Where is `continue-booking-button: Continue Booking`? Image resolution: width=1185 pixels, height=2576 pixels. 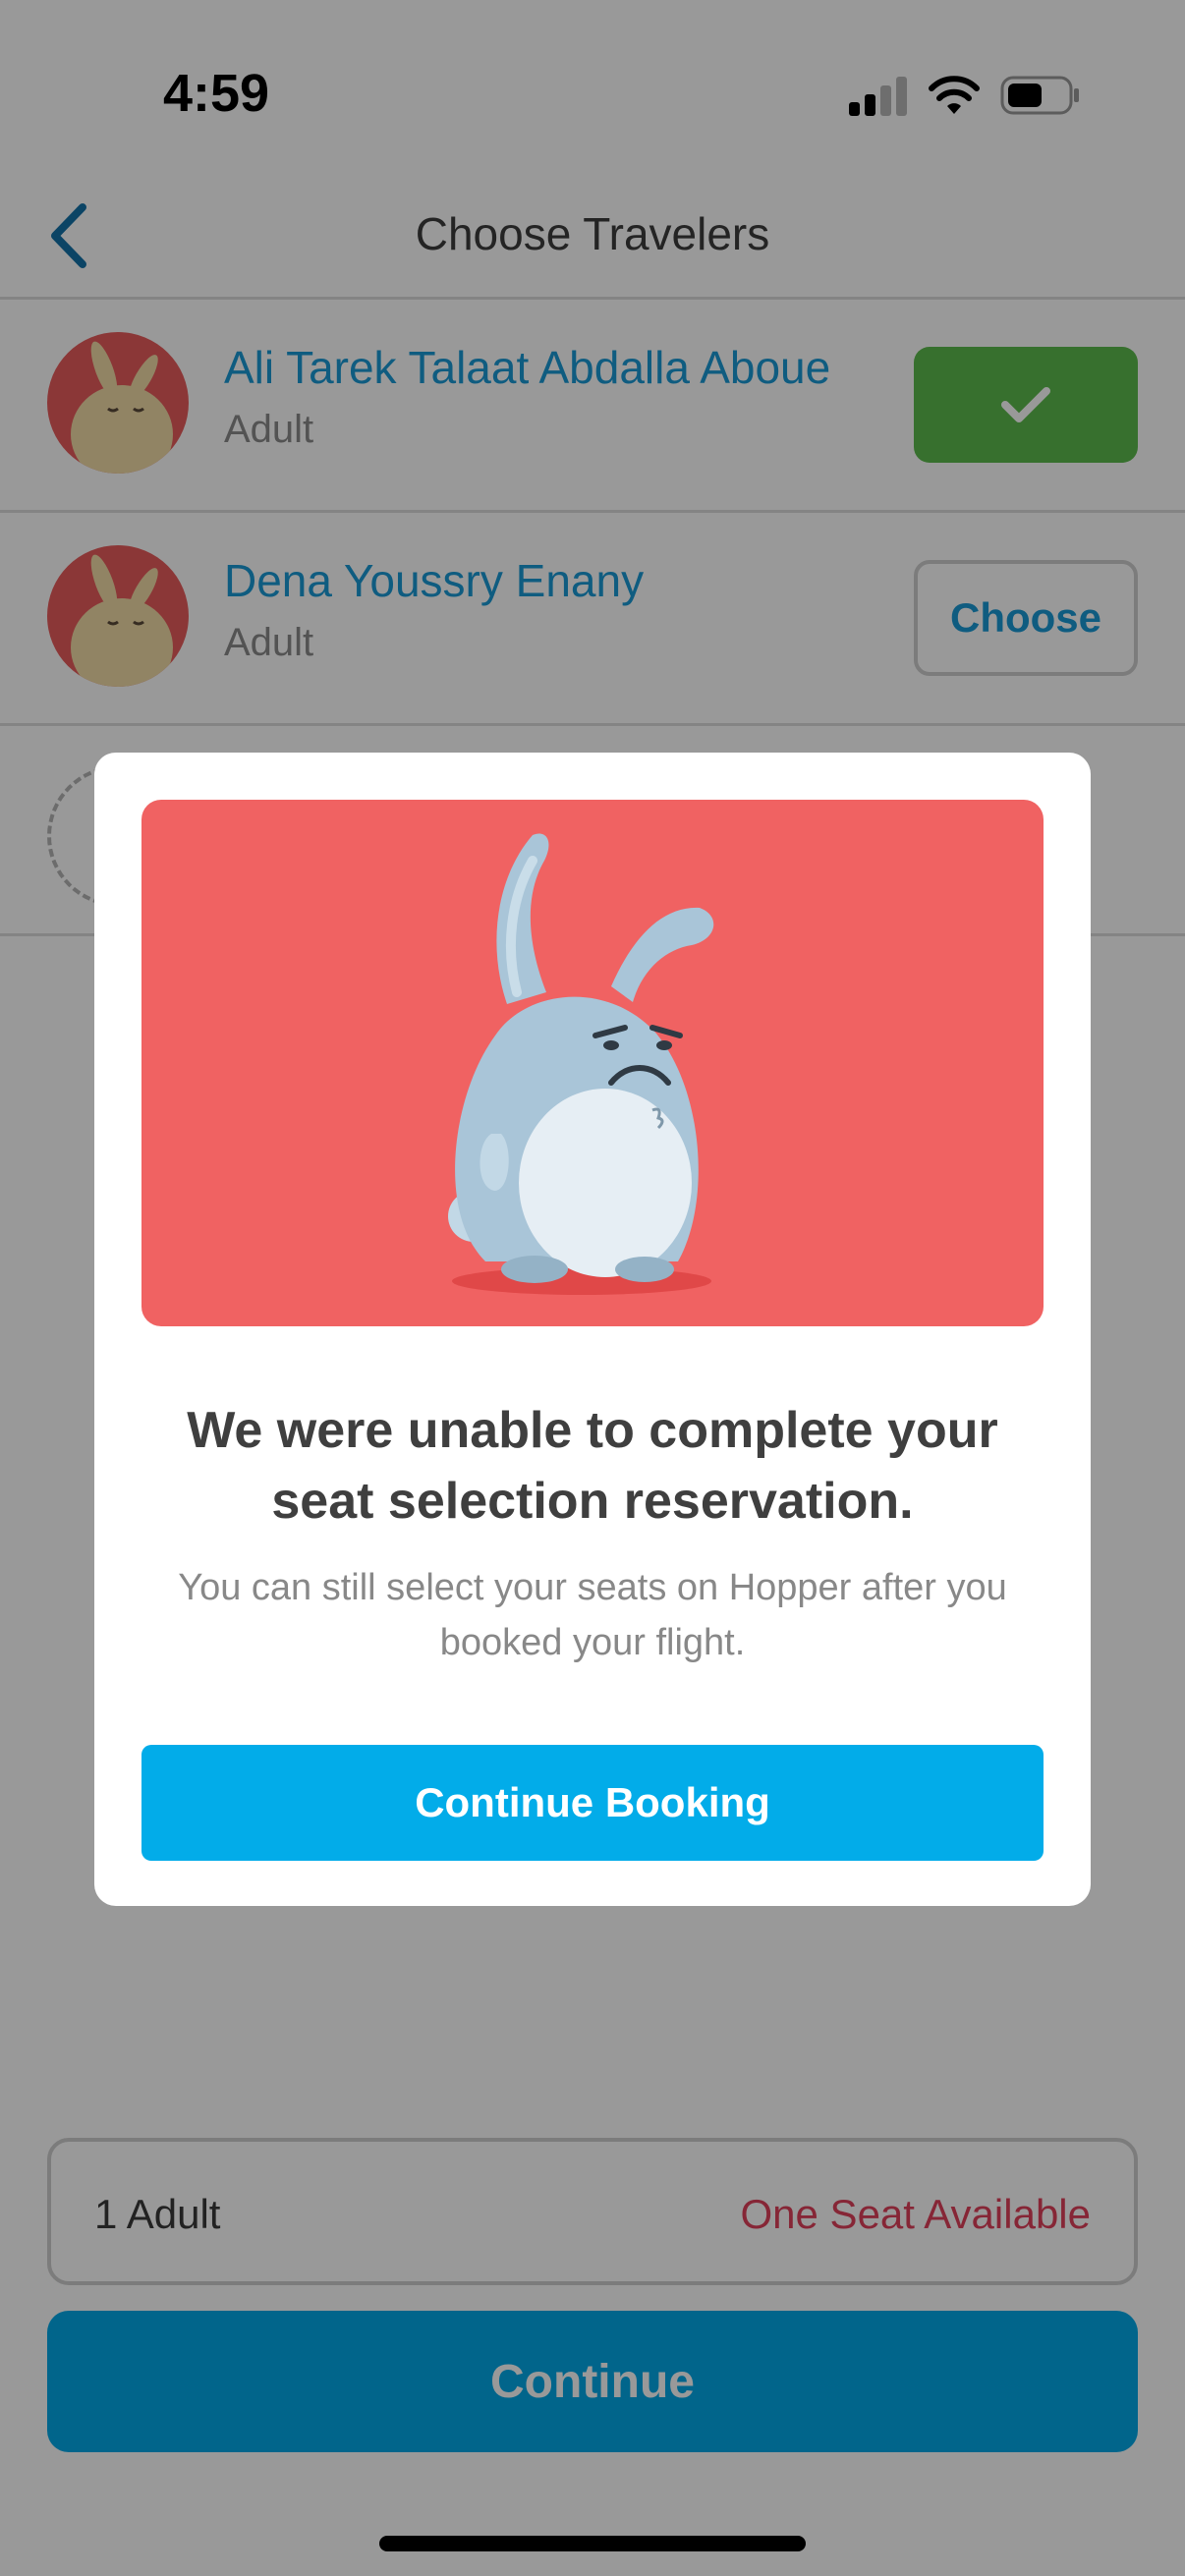 continue-booking-button: Continue Booking is located at coordinates (592, 1803).